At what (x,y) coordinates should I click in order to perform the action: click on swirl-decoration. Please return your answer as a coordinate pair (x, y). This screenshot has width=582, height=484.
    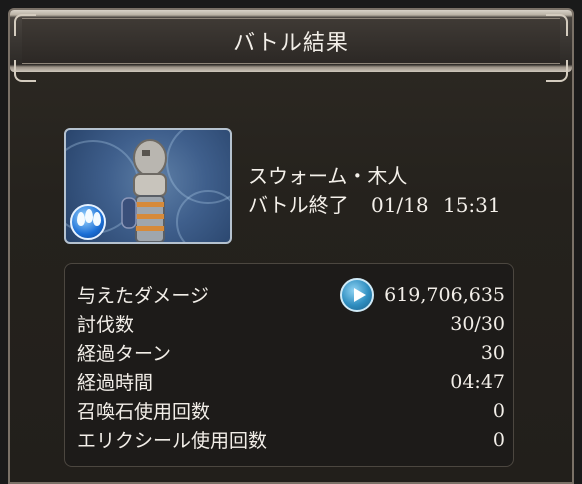
    Looking at the image, I should click on (203, 216).